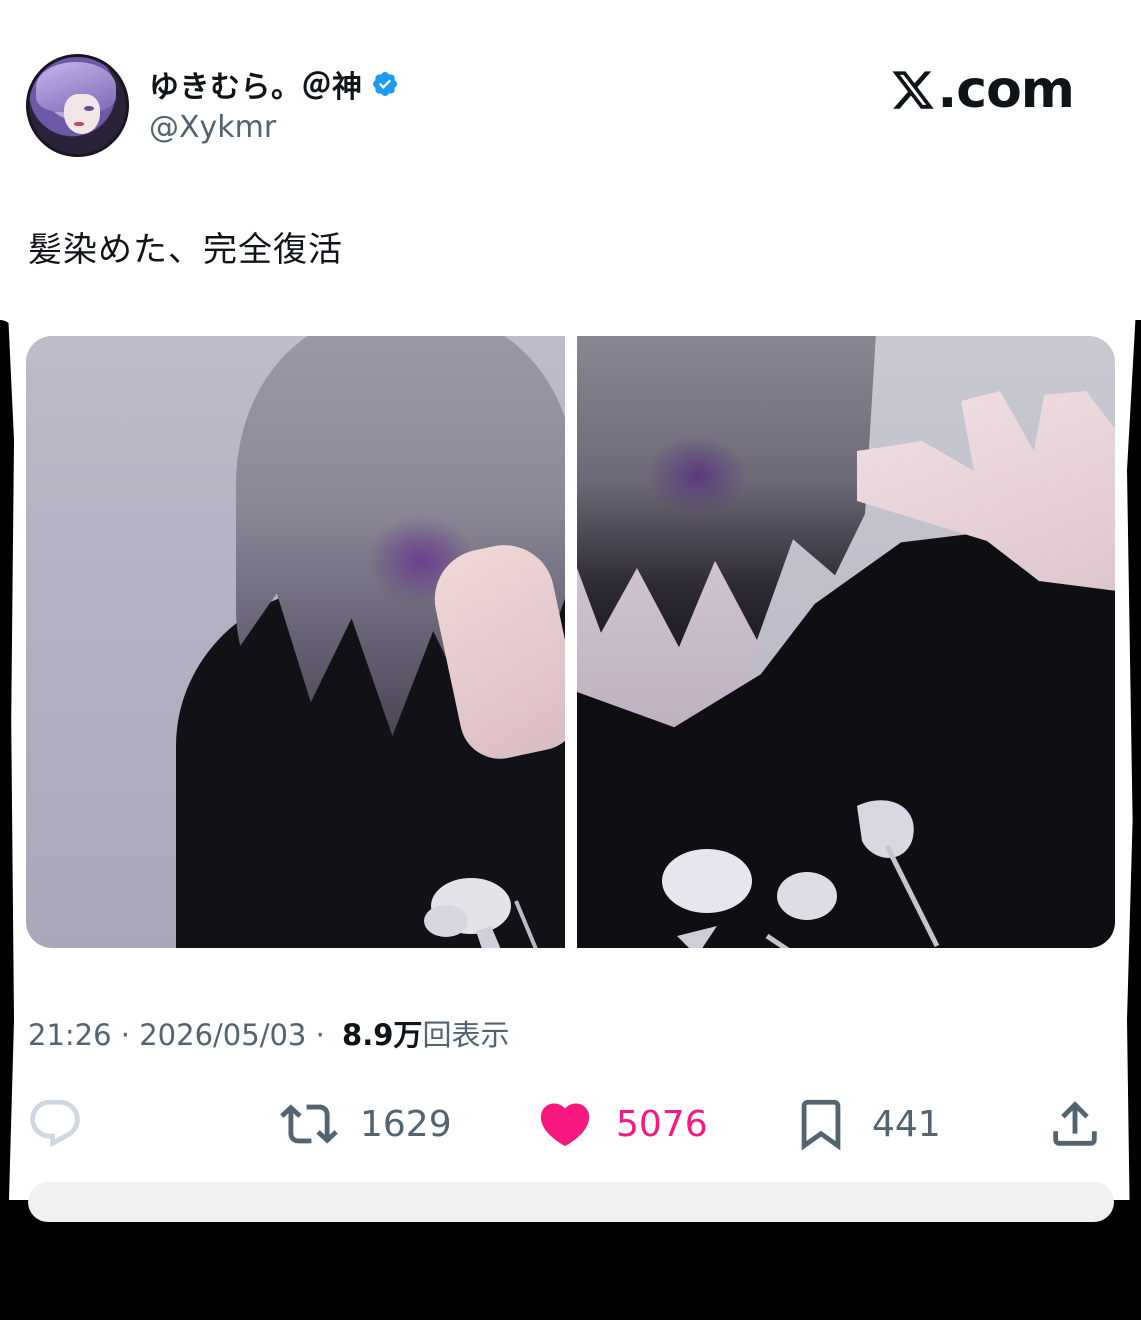 This screenshot has height=1320, width=1141. Describe the element at coordinates (1134, 820) in the screenshot. I see `right-frame-edge` at that location.